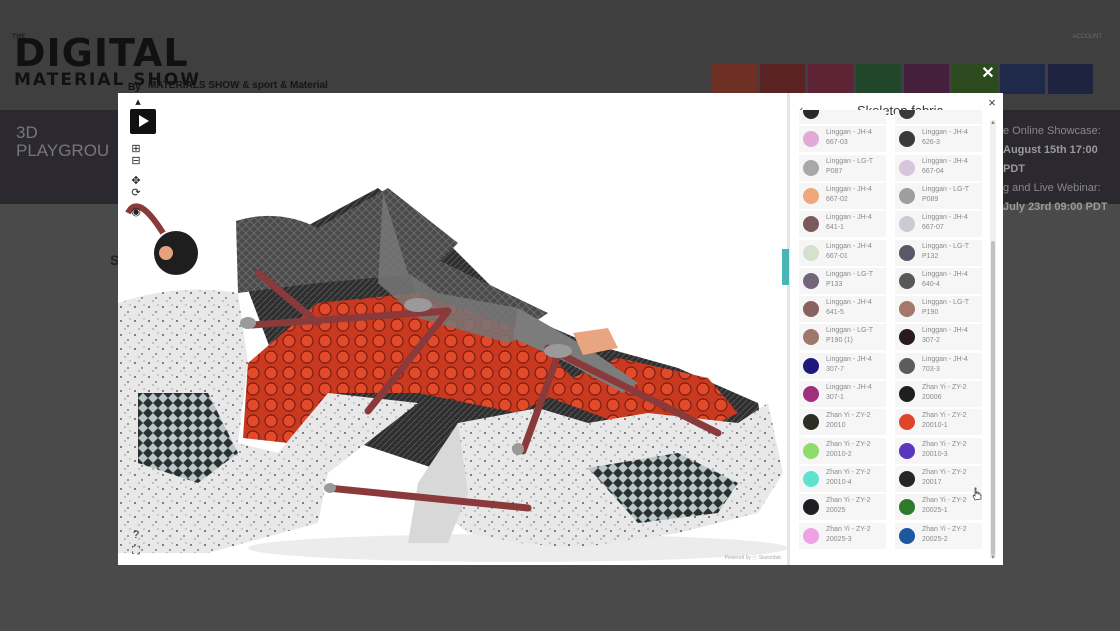  Describe the element at coordinates (938, 139) in the screenshot. I see `fabric-swatch-item: Linggan - JH-4 626-3` at that location.